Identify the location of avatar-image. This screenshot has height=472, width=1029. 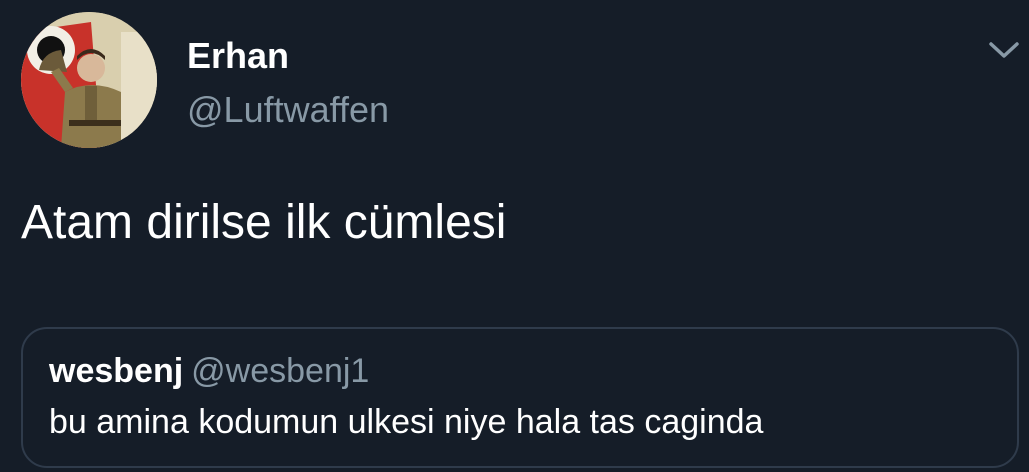
(89, 80).